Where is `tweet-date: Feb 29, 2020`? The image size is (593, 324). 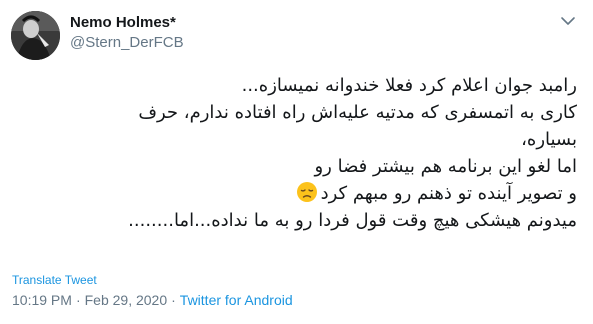 tweet-date: Feb 29, 2020 is located at coordinates (126, 300).